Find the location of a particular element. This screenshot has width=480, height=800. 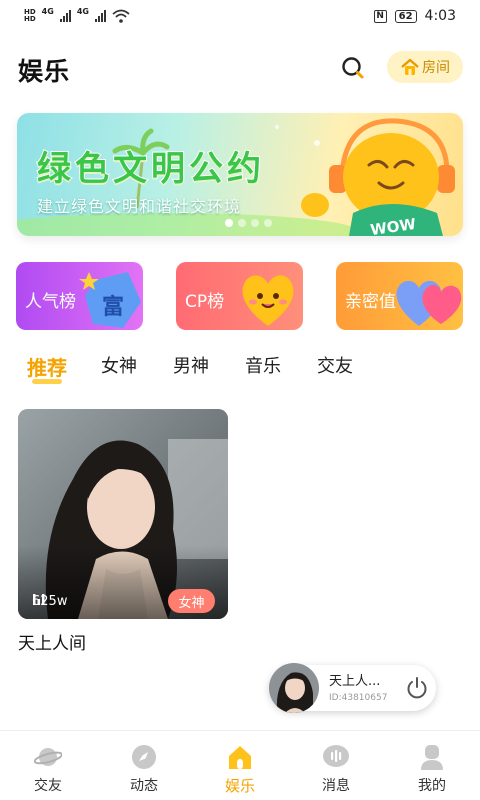

cp-rank-label: CP榜 is located at coordinates (205, 302).